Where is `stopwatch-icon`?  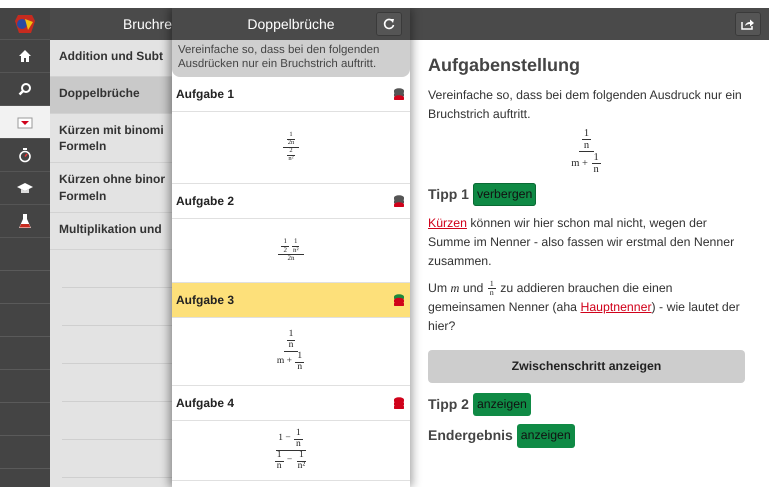 stopwatch-icon is located at coordinates (25, 155).